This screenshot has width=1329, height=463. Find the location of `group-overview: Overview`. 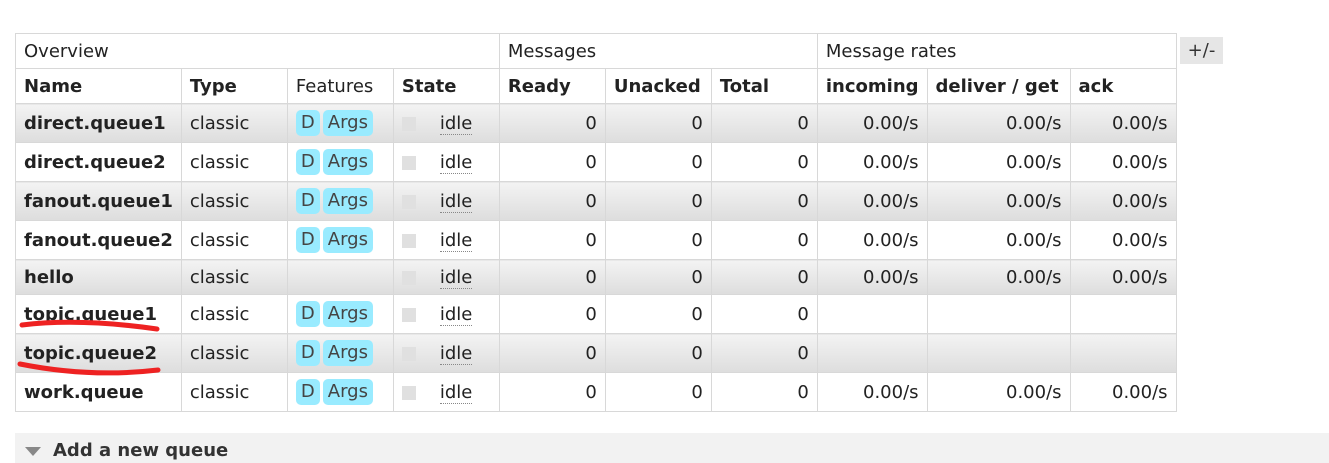

group-overview: Overview is located at coordinates (257, 51).